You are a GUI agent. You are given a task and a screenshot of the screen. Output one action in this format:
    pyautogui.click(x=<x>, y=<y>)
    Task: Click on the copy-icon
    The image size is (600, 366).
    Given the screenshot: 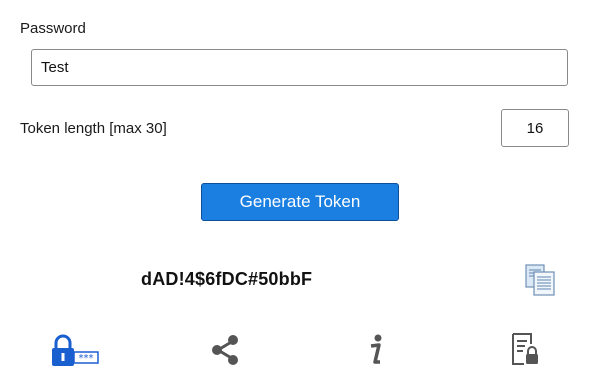 What is the action you would take?
    pyautogui.click(x=540, y=280)
    